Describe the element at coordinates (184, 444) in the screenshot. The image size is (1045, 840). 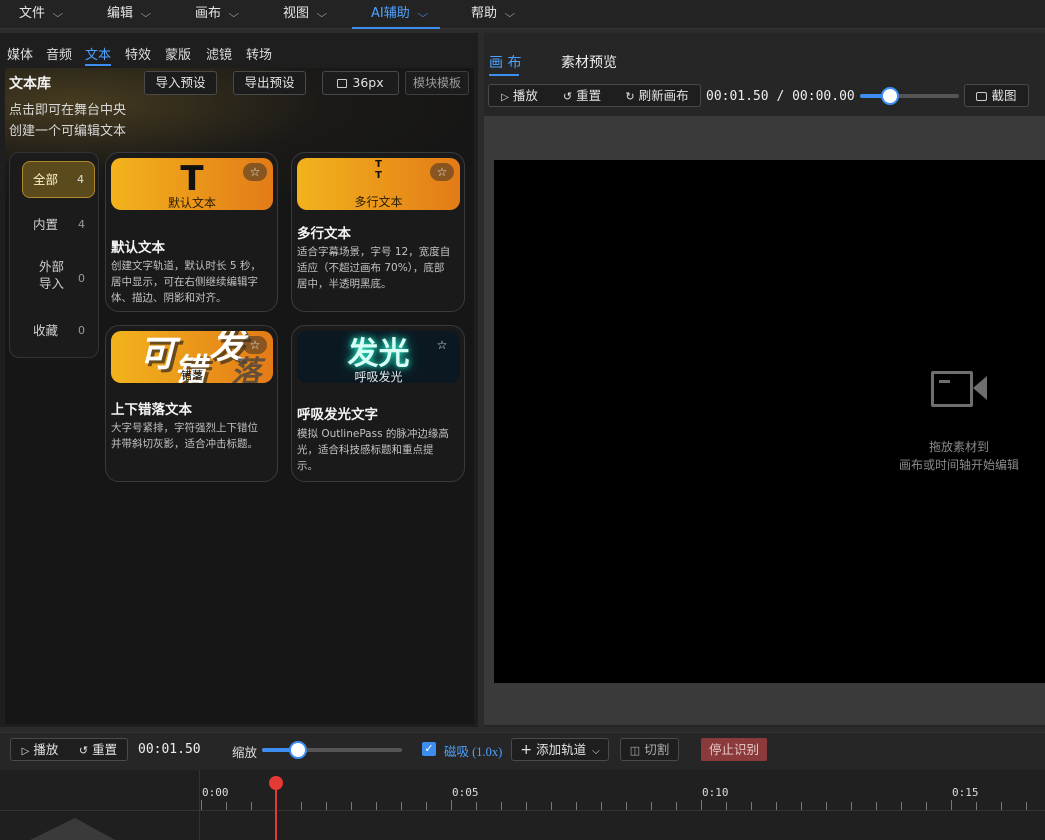
I see `desc-line: 并带斜切灰影，适合冲击标题。` at that location.